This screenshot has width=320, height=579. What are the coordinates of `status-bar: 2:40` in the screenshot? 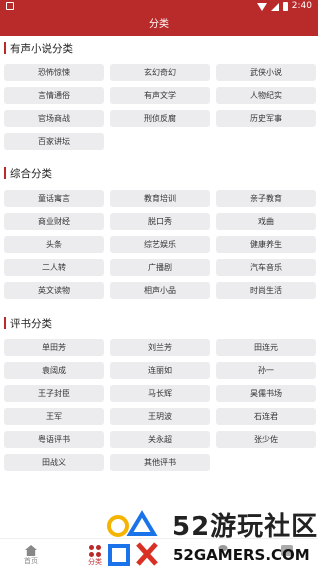 It's located at (159, 6).